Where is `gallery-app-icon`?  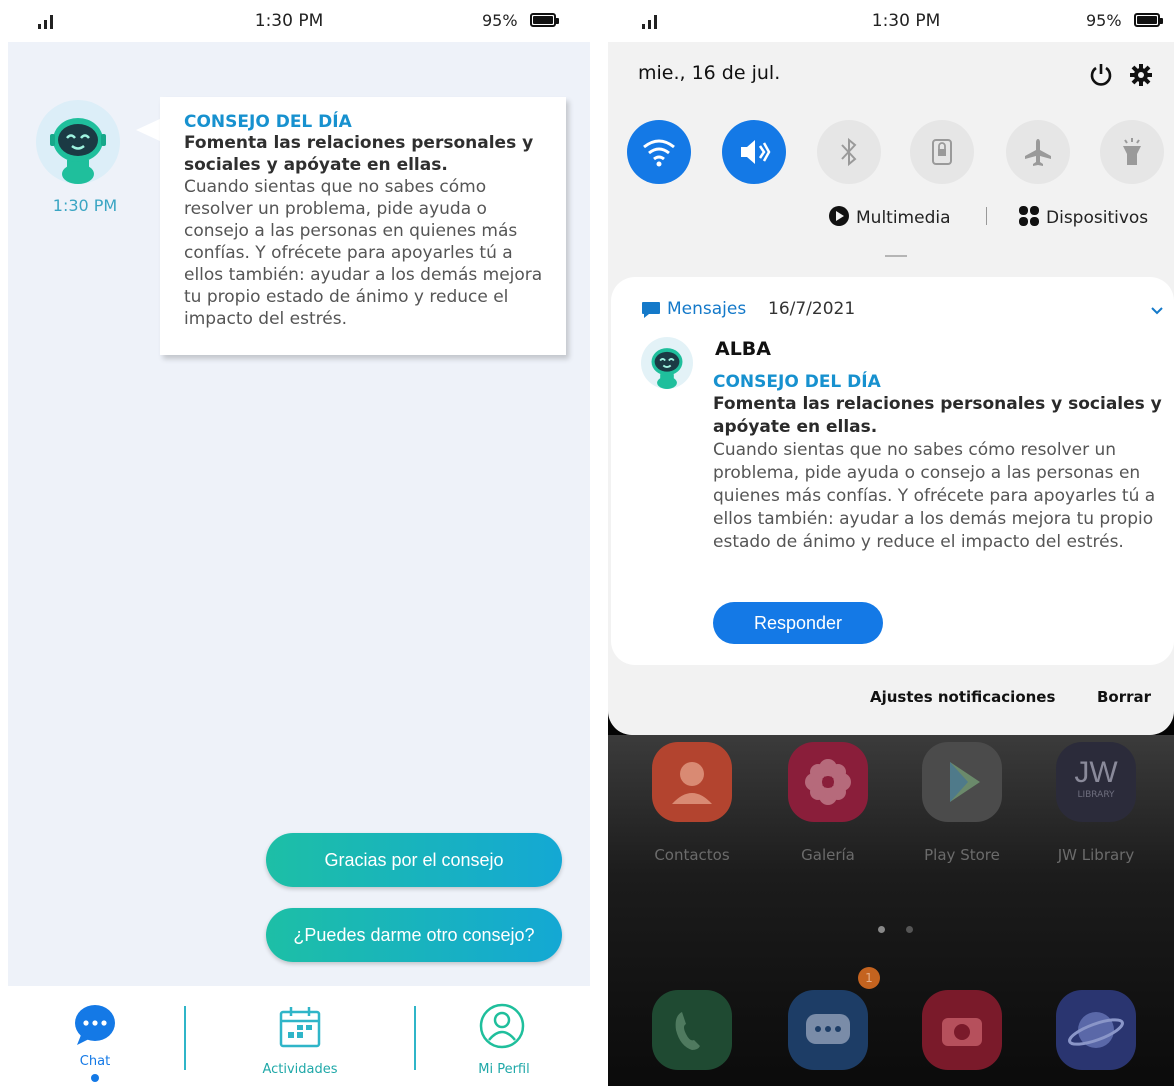
gallery-app-icon is located at coordinates (828, 782).